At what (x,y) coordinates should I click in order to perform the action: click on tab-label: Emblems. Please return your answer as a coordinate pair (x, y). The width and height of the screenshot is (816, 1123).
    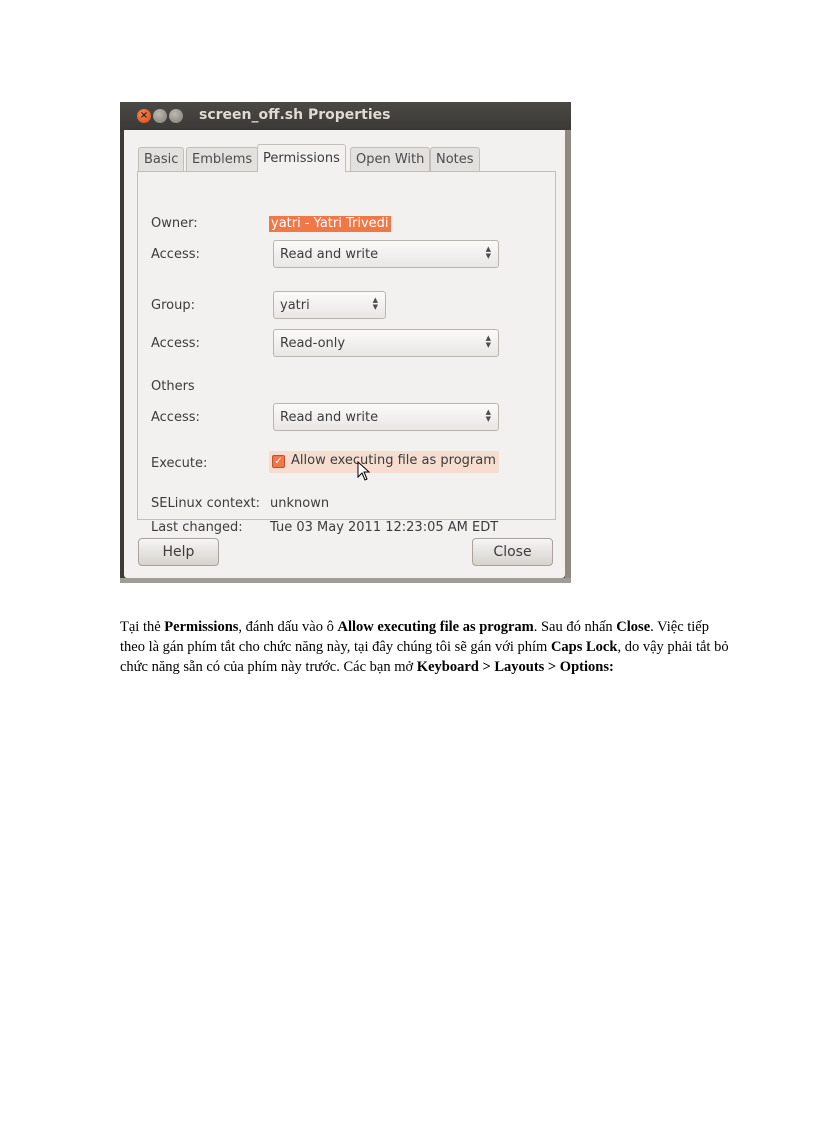
    Looking at the image, I should click on (222, 159).